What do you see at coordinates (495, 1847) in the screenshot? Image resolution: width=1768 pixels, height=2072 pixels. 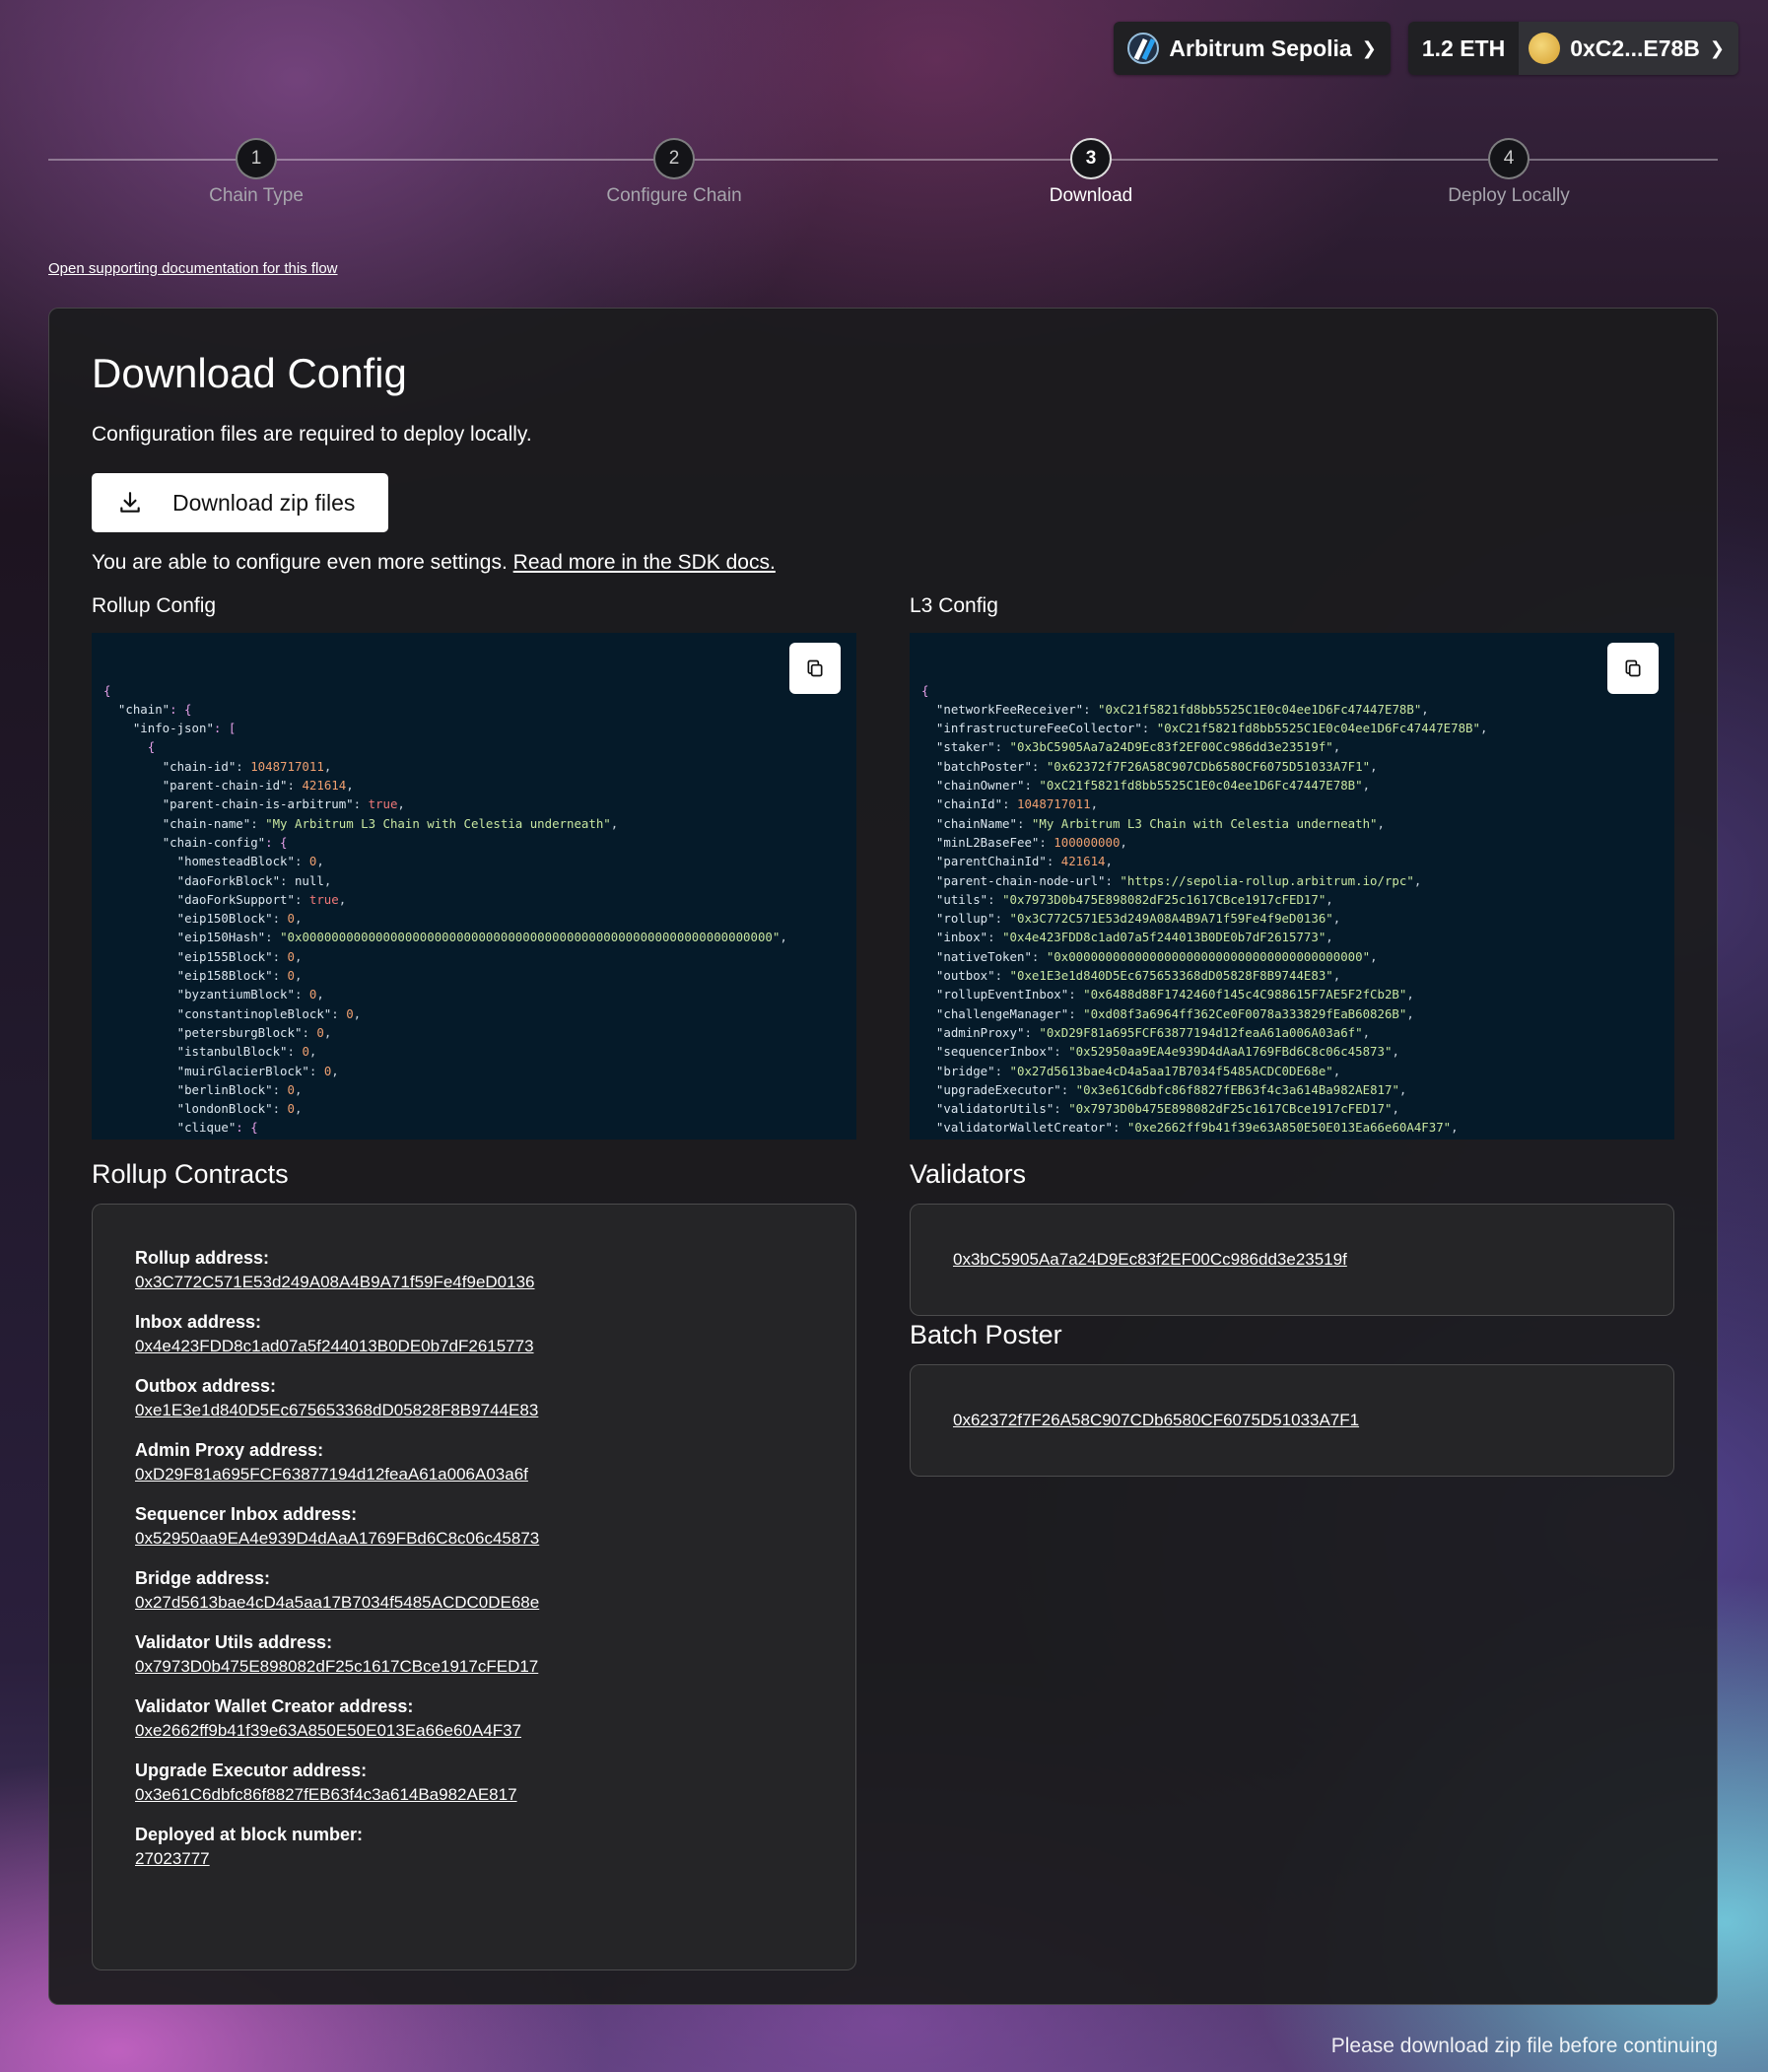 I see `contract-item: Deployed at block number: 27023777` at bounding box center [495, 1847].